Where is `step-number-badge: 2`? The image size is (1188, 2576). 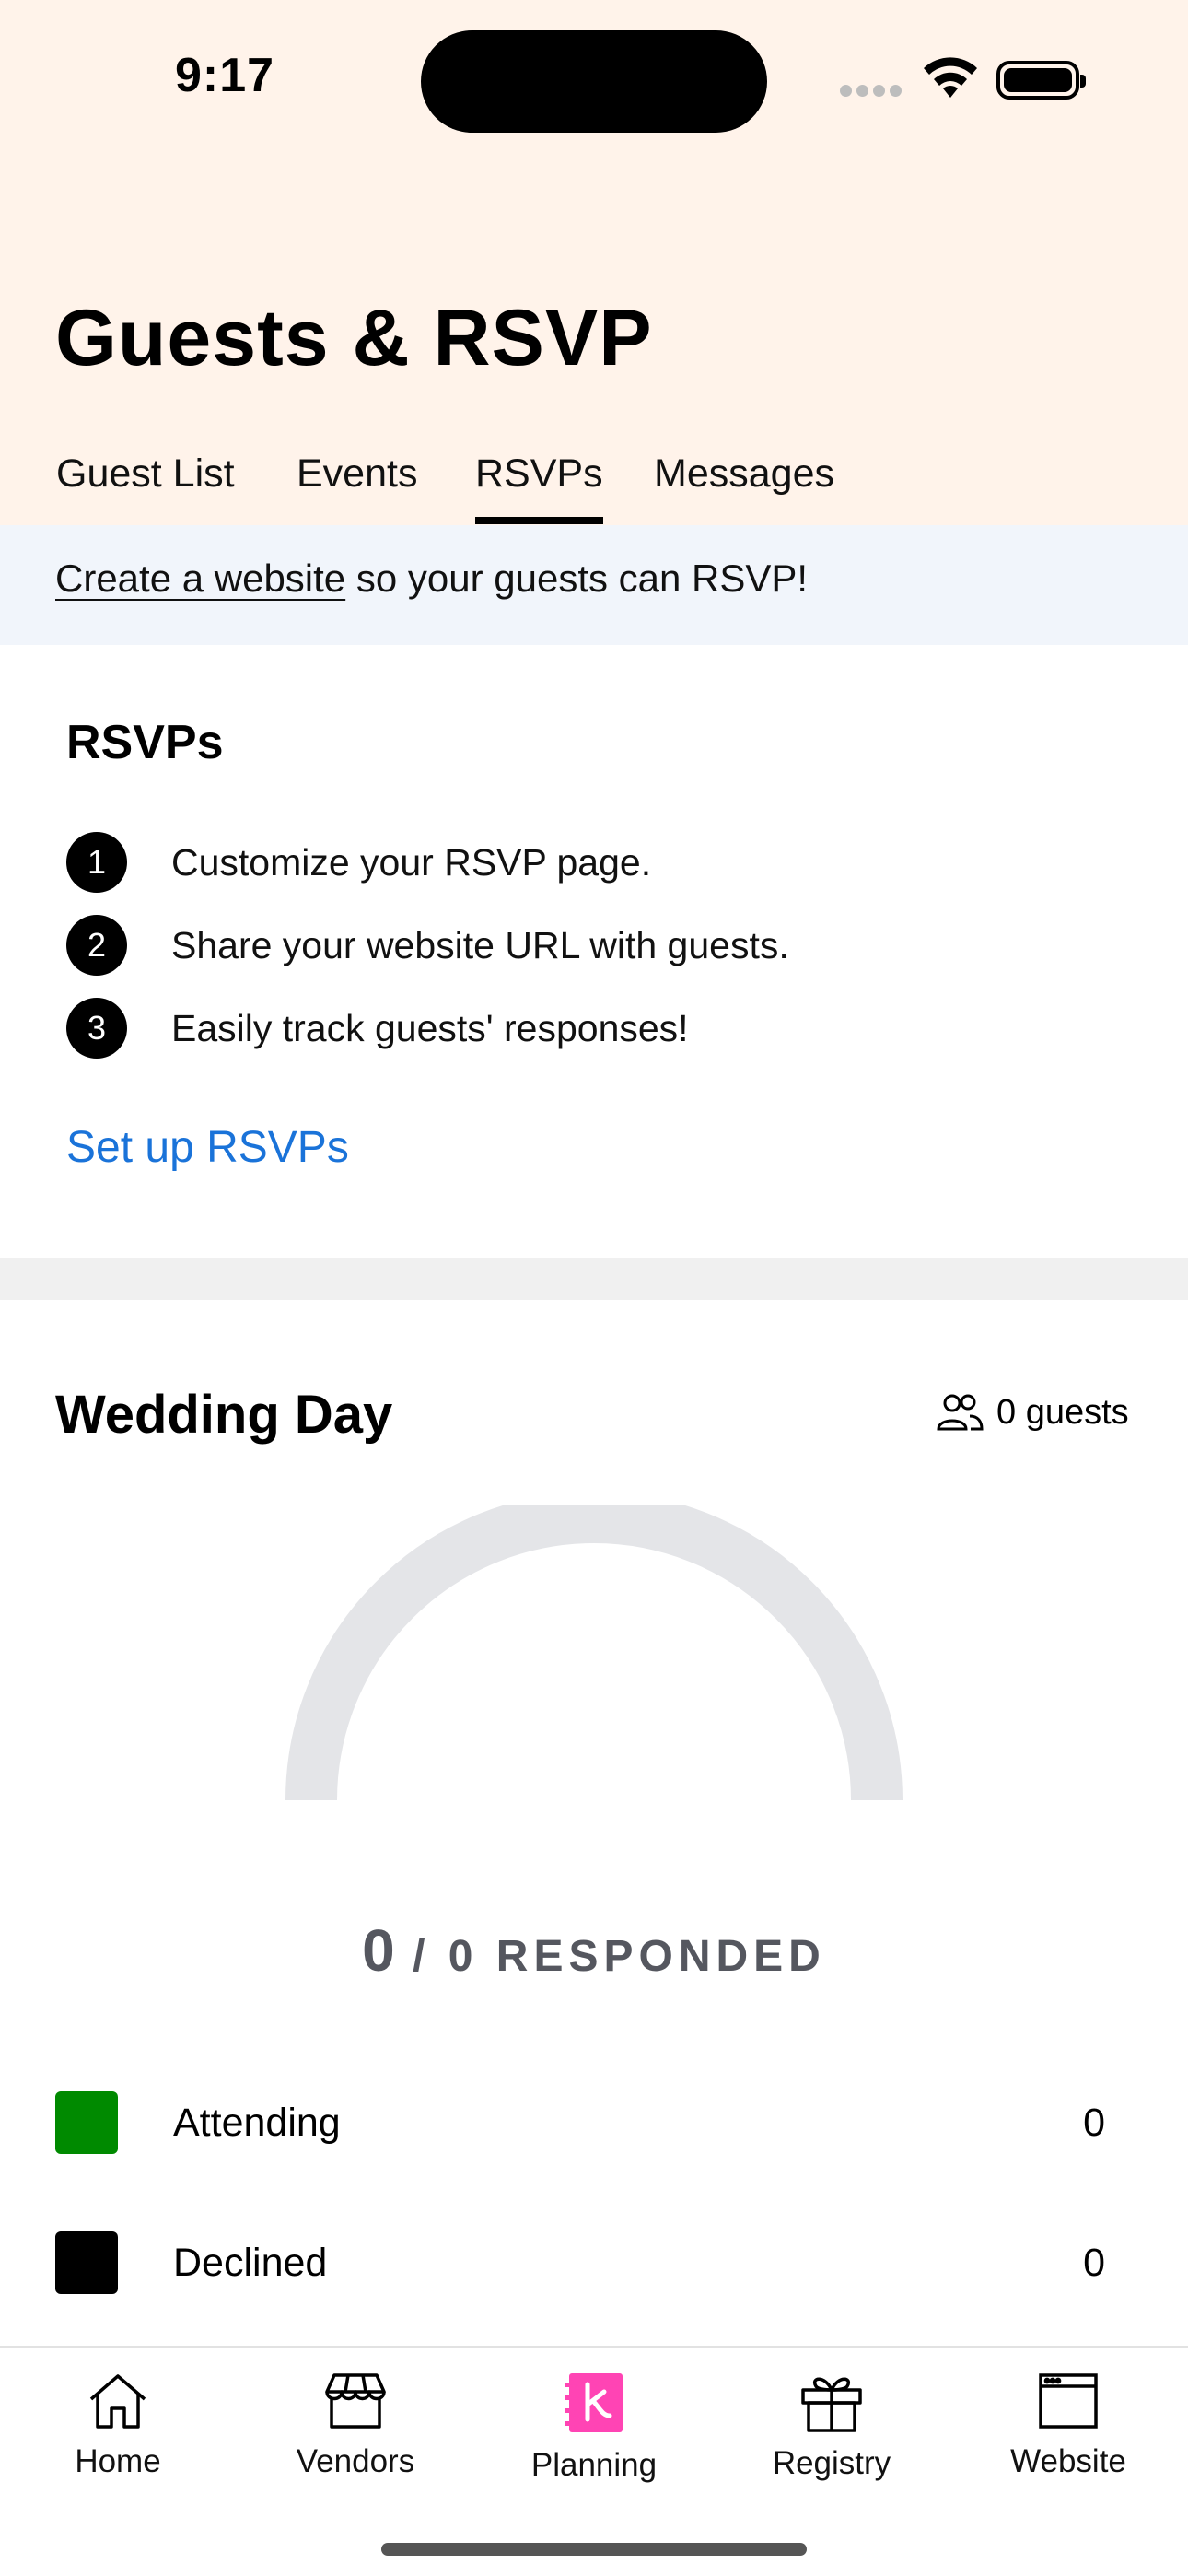
step-number-badge: 2 is located at coordinates (96, 945).